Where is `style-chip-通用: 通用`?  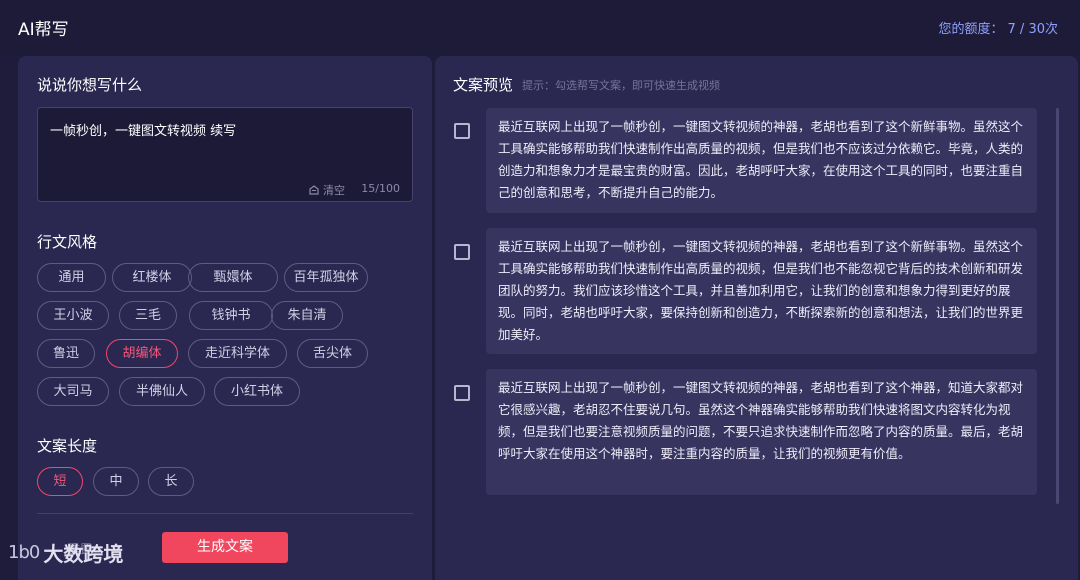
style-chip-通用: 通用 is located at coordinates (71, 277).